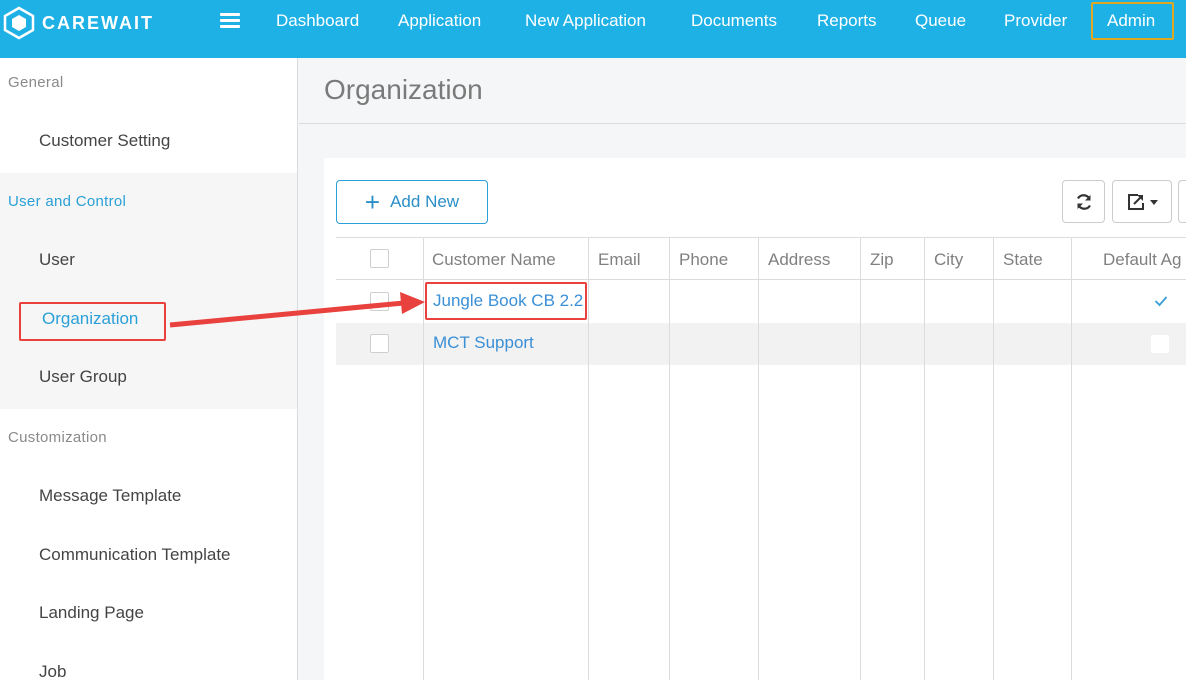  Describe the element at coordinates (483, 343) in the screenshot. I see `customer-name-link: MCT Support` at that location.